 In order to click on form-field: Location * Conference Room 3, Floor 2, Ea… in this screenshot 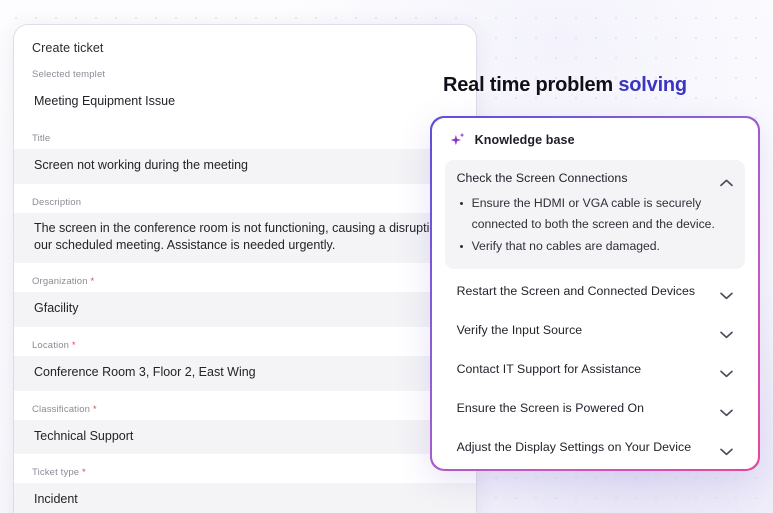, I will do `click(245, 365)`.